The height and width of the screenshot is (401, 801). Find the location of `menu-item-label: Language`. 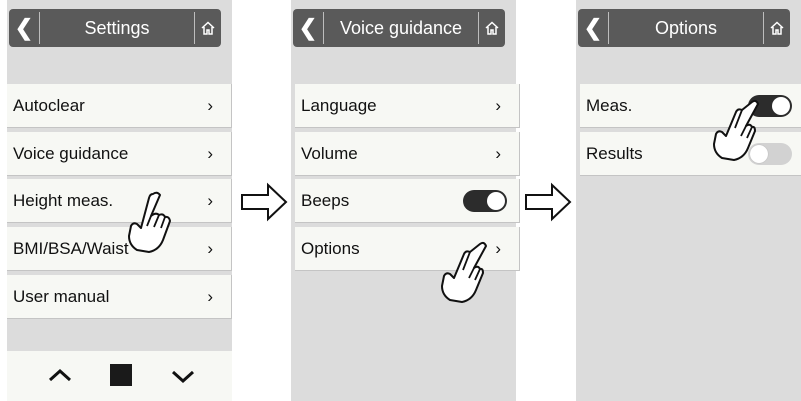

menu-item-label: Language is located at coordinates (339, 105).